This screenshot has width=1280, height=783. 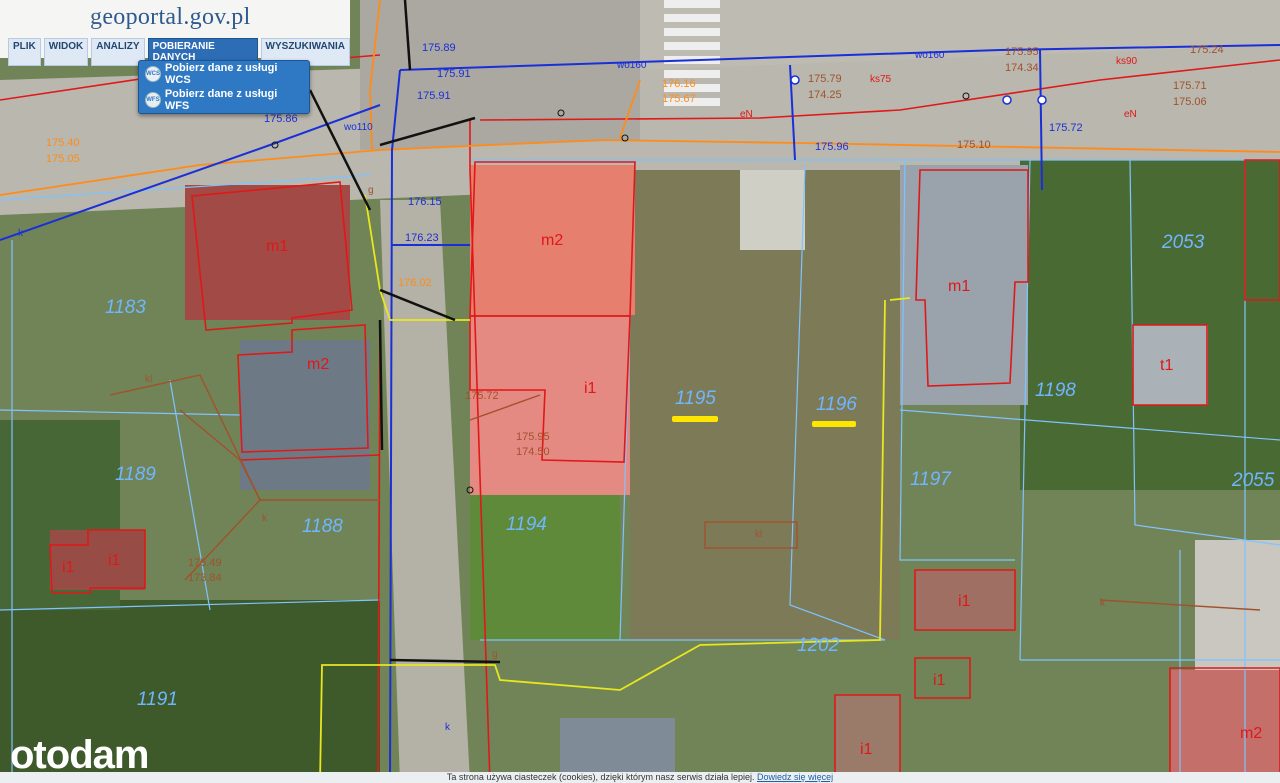 I want to click on utility-code-label: ks75, so click(x=881, y=79).